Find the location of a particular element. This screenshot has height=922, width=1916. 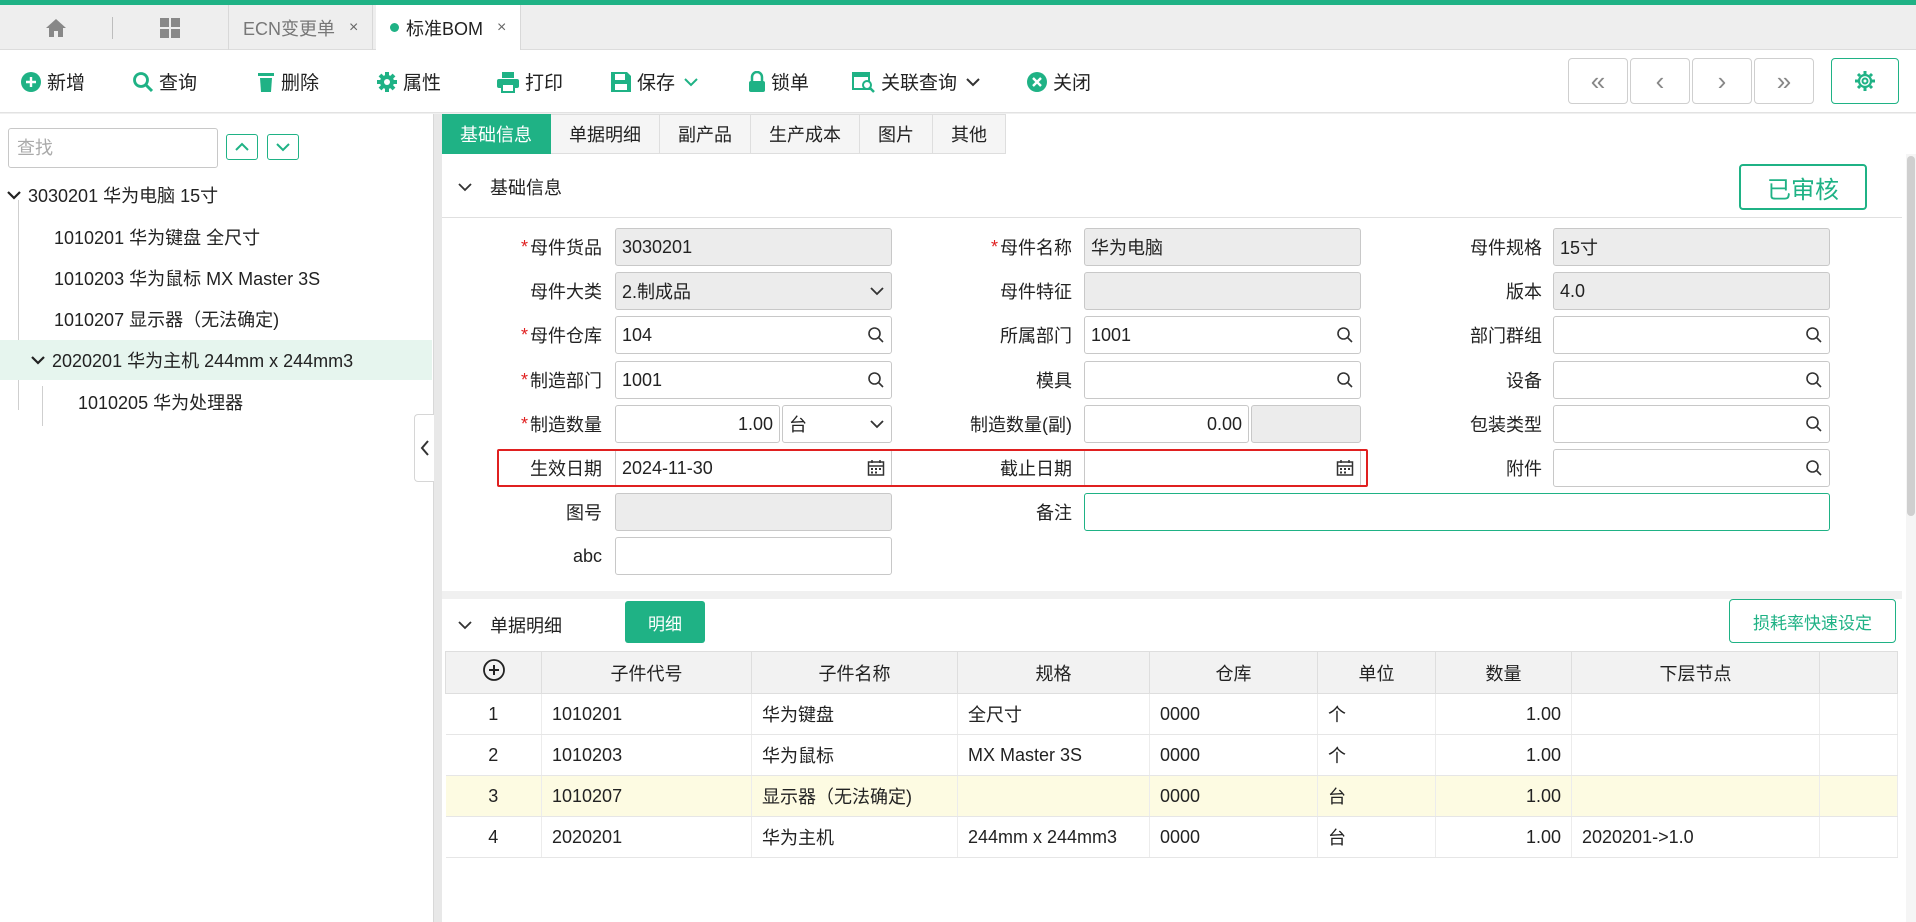

detail-button: 明细 is located at coordinates (665, 622).